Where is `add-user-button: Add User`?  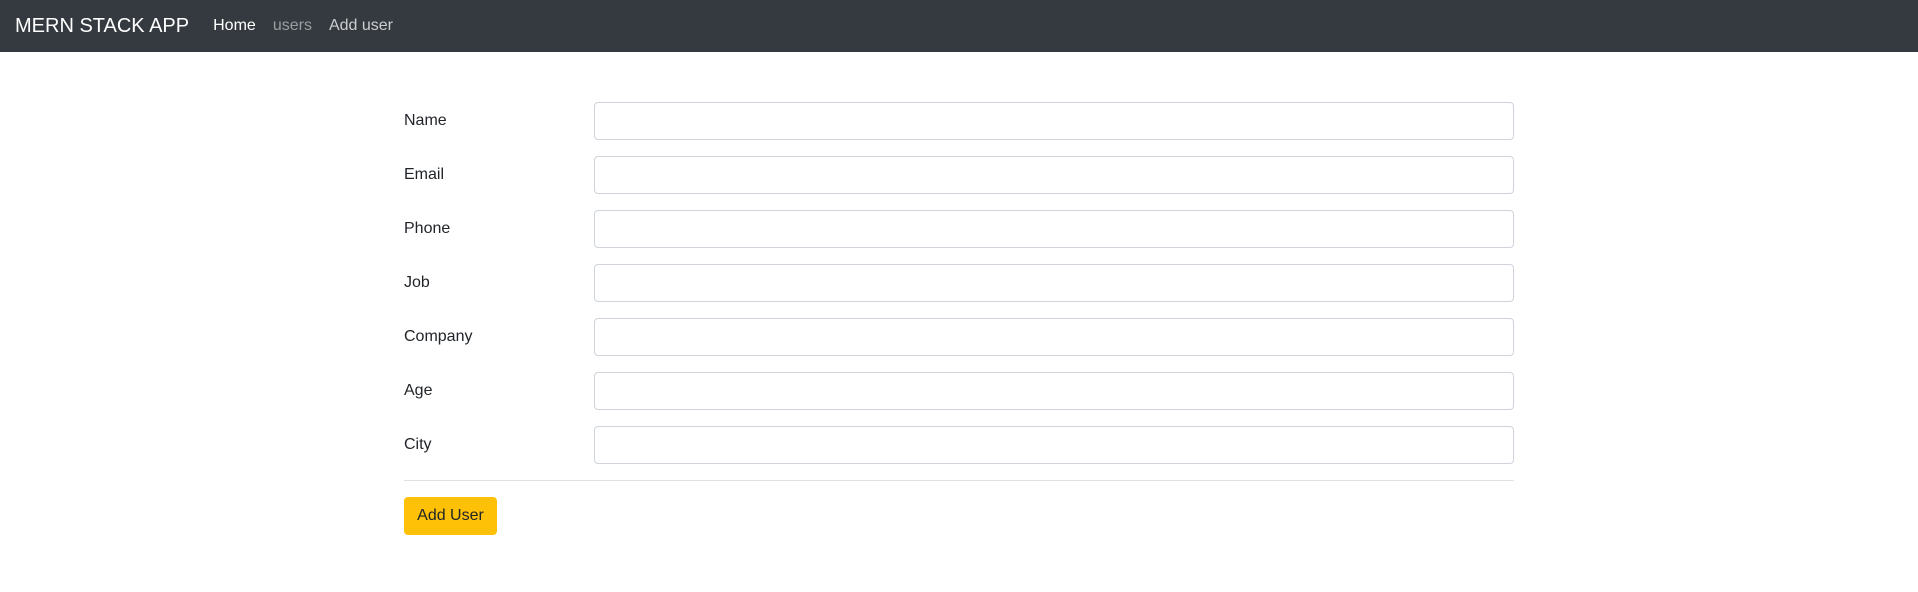
add-user-button: Add User is located at coordinates (450, 516).